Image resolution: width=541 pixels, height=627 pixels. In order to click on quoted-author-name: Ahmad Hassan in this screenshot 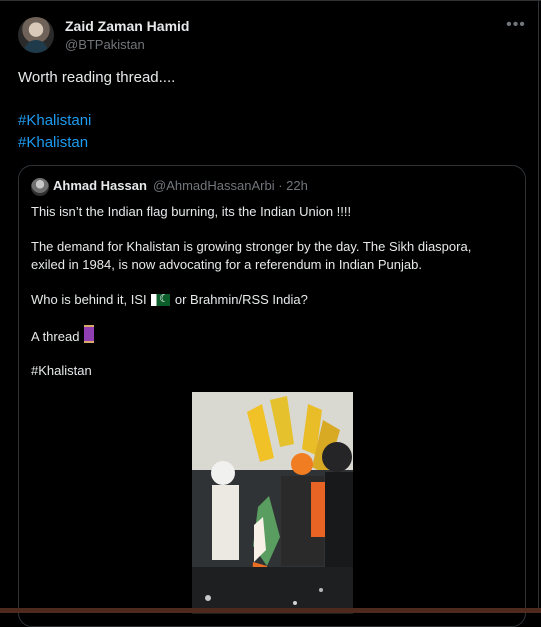, I will do `click(100, 185)`.